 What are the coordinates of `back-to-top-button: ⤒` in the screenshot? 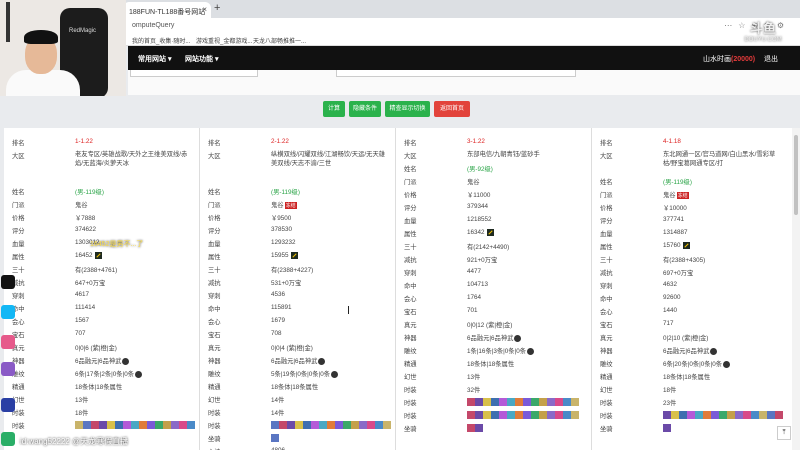 It's located at (784, 433).